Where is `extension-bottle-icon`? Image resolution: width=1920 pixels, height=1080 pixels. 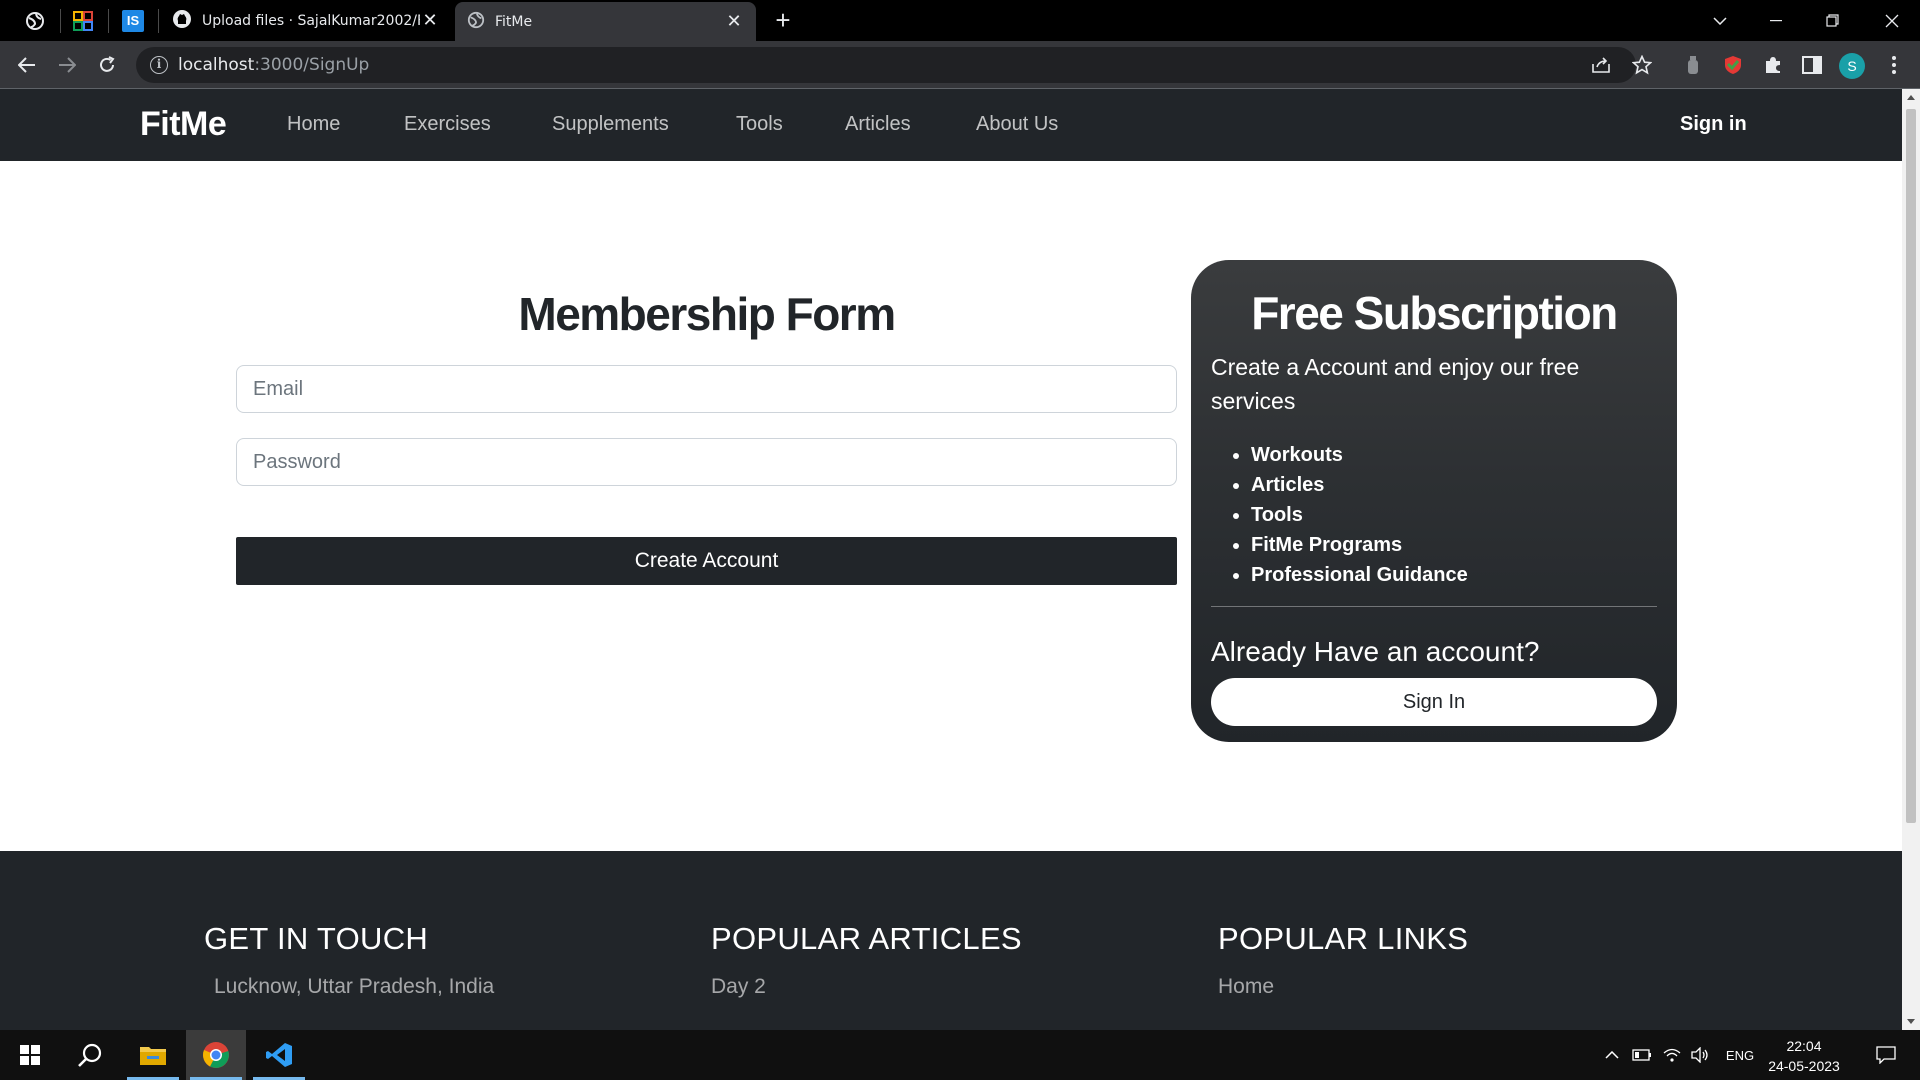
extension-bottle-icon is located at coordinates (1693, 65).